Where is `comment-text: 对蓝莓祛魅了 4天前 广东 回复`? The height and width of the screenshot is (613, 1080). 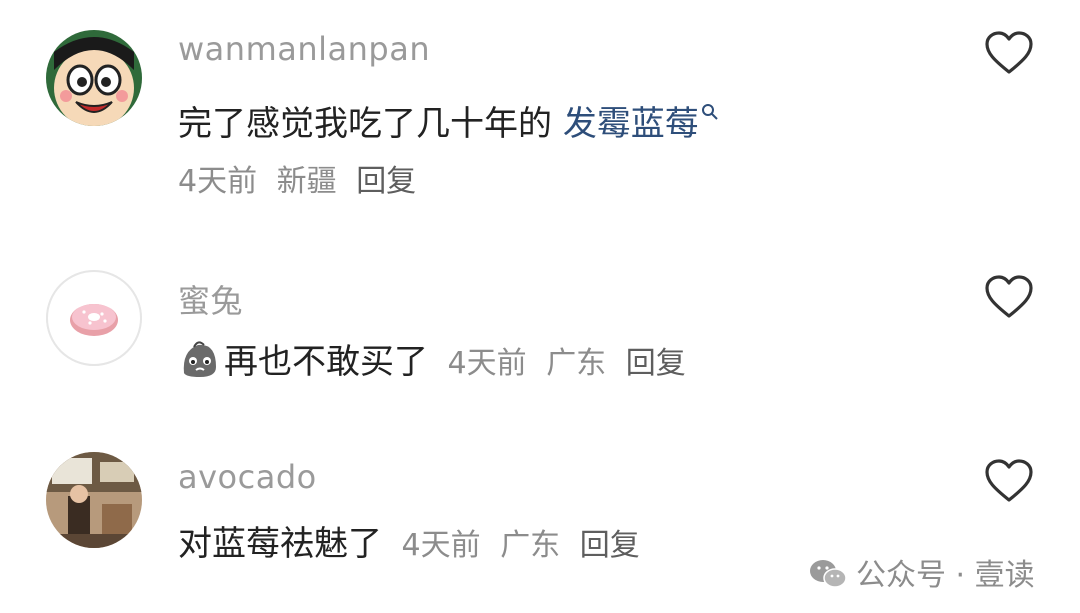 comment-text: 对蓝莓祛魅了 4天前 广东 回复 is located at coordinates (414, 540).